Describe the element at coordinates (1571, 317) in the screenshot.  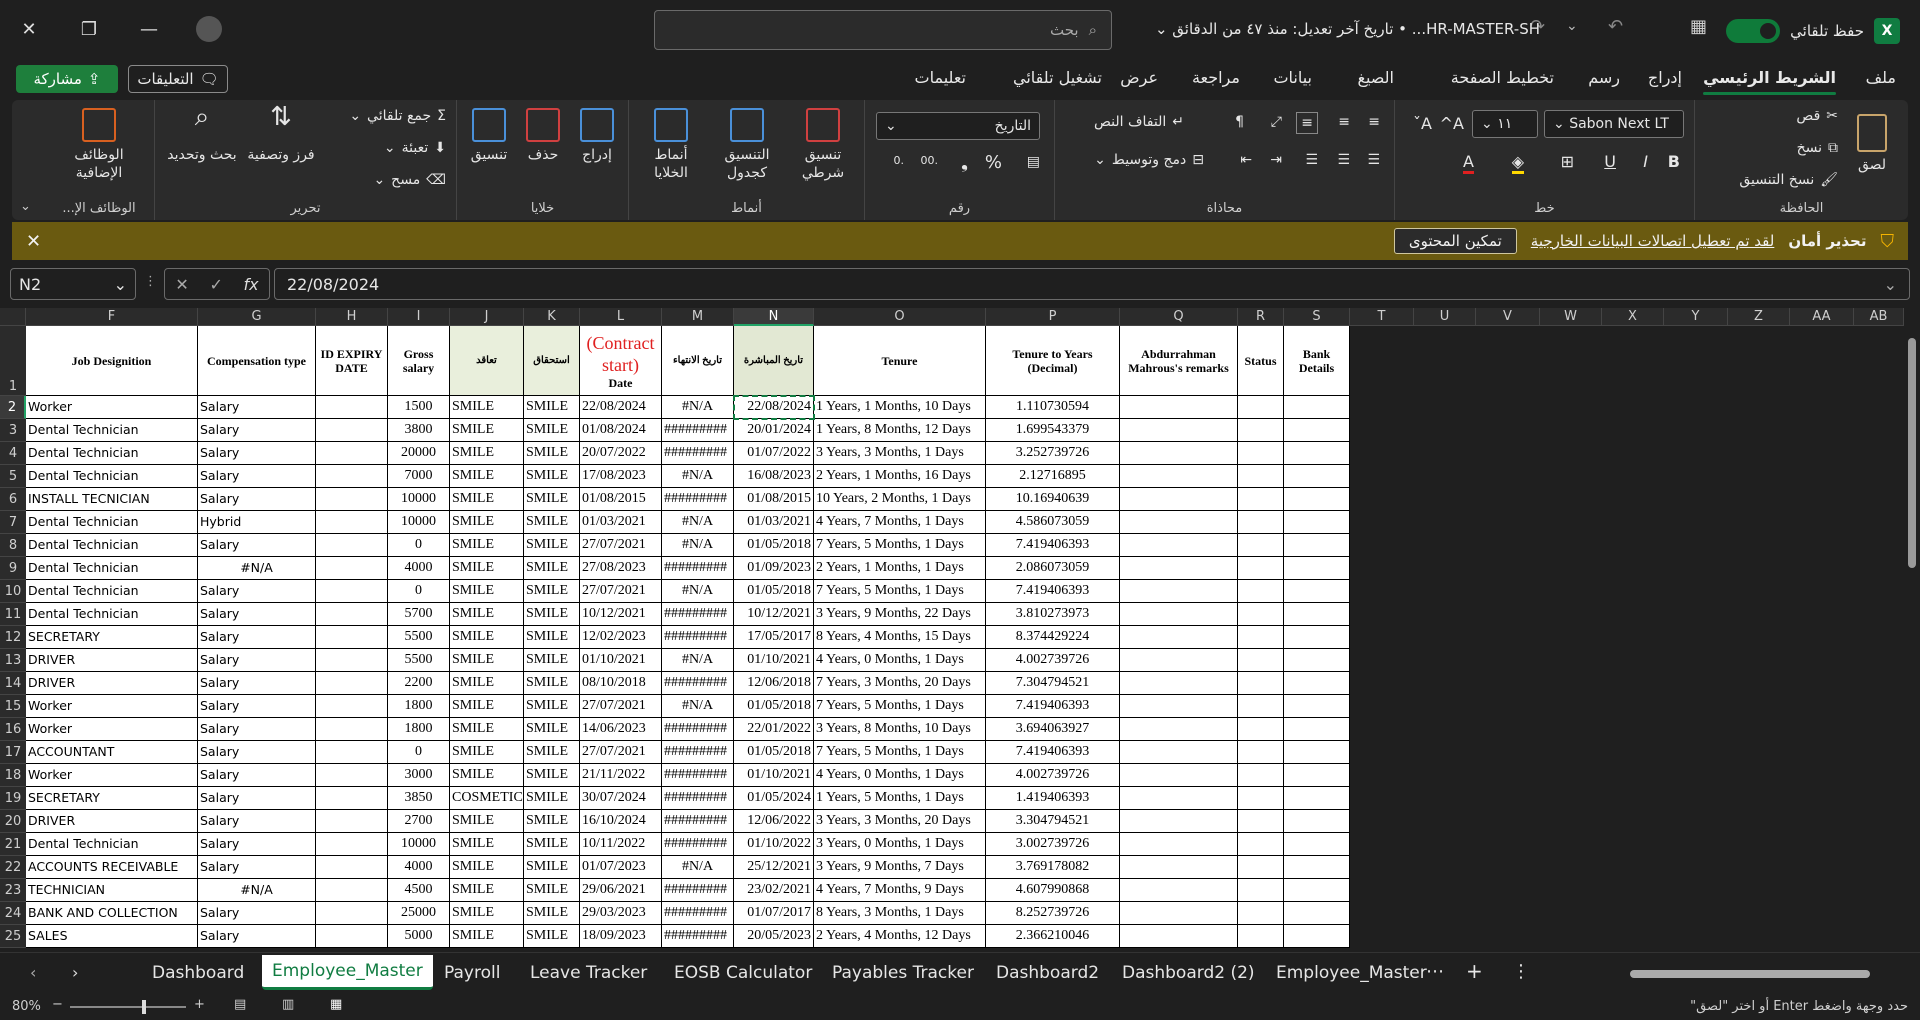
I see `column-header-w: W` at that location.